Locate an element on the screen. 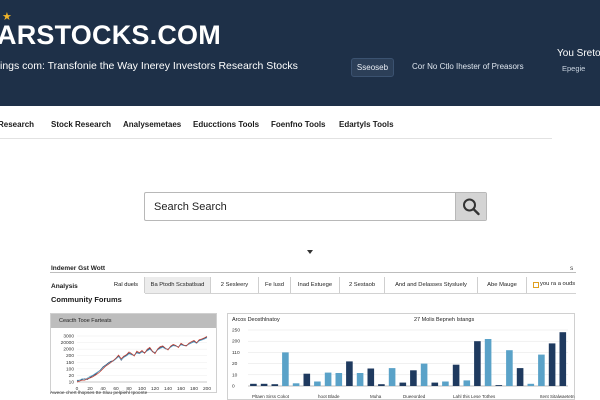 This screenshot has height=400, width=600. header-account-title: You Sreto is located at coordinates (578, 53).